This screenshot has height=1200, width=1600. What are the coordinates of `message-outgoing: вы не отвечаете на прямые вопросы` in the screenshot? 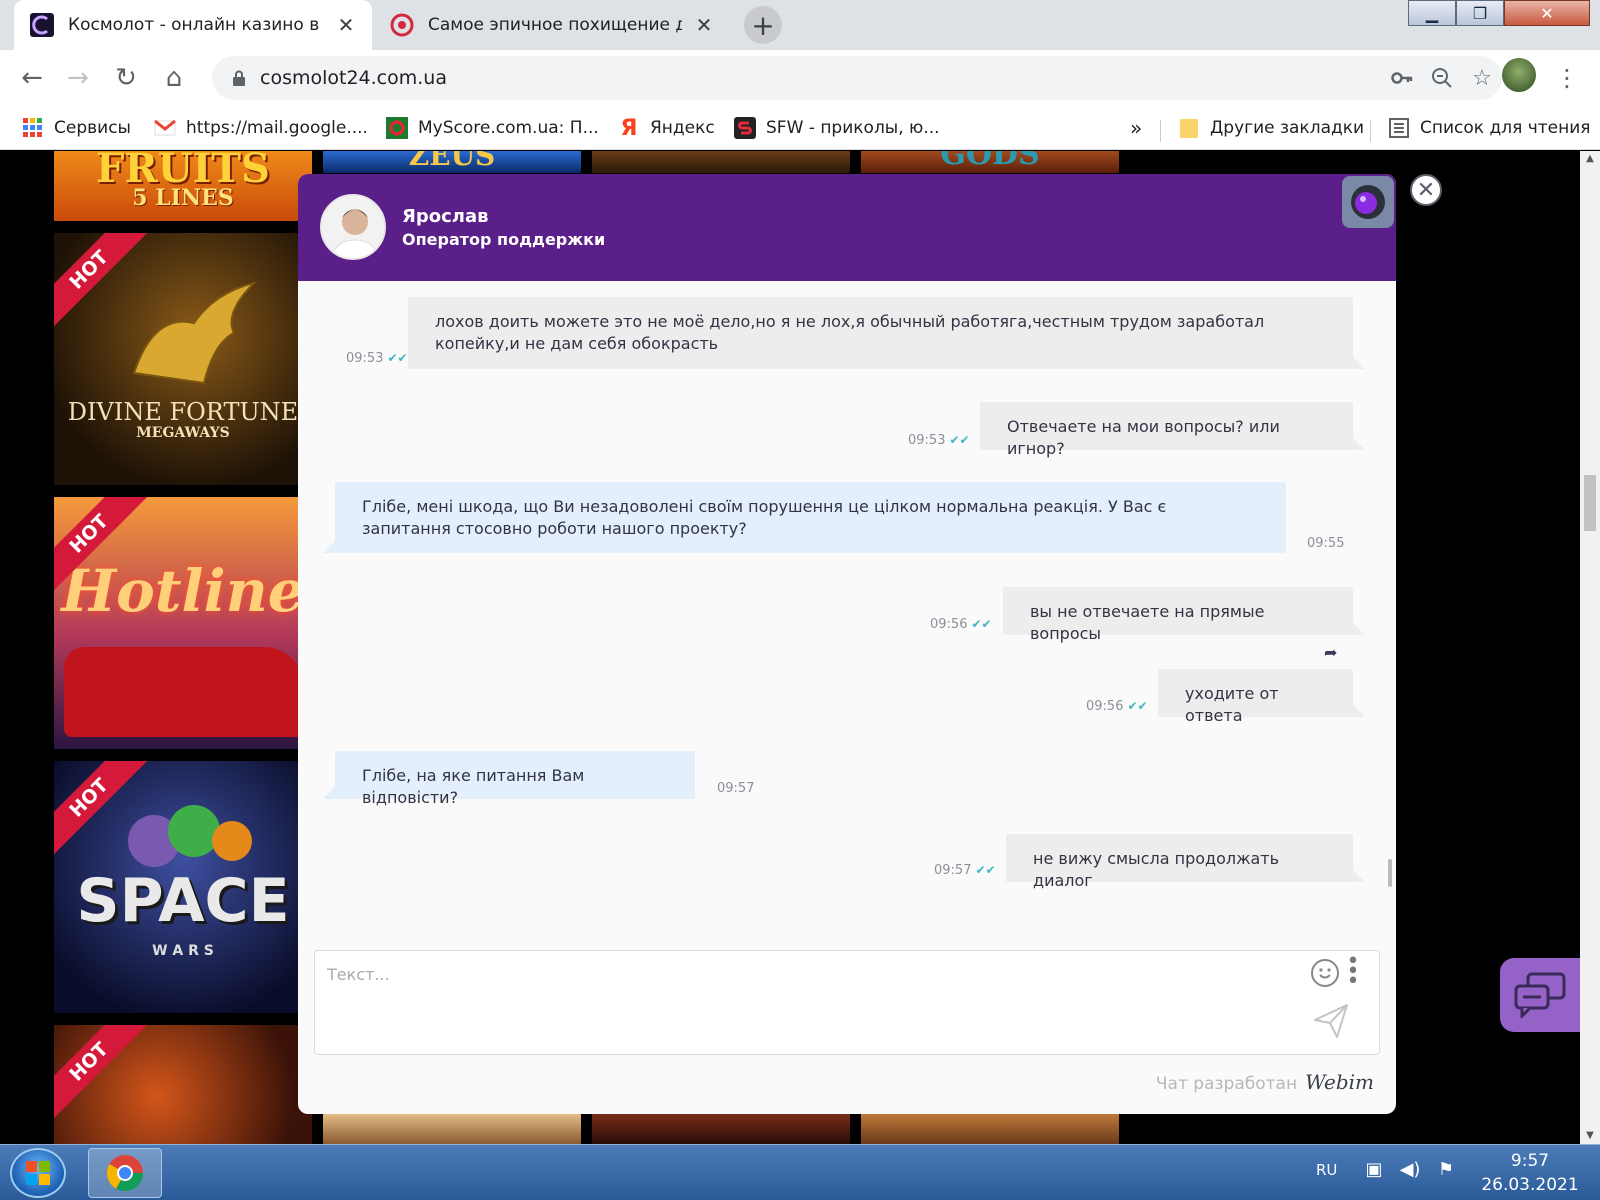 It's located at (1184, 615).